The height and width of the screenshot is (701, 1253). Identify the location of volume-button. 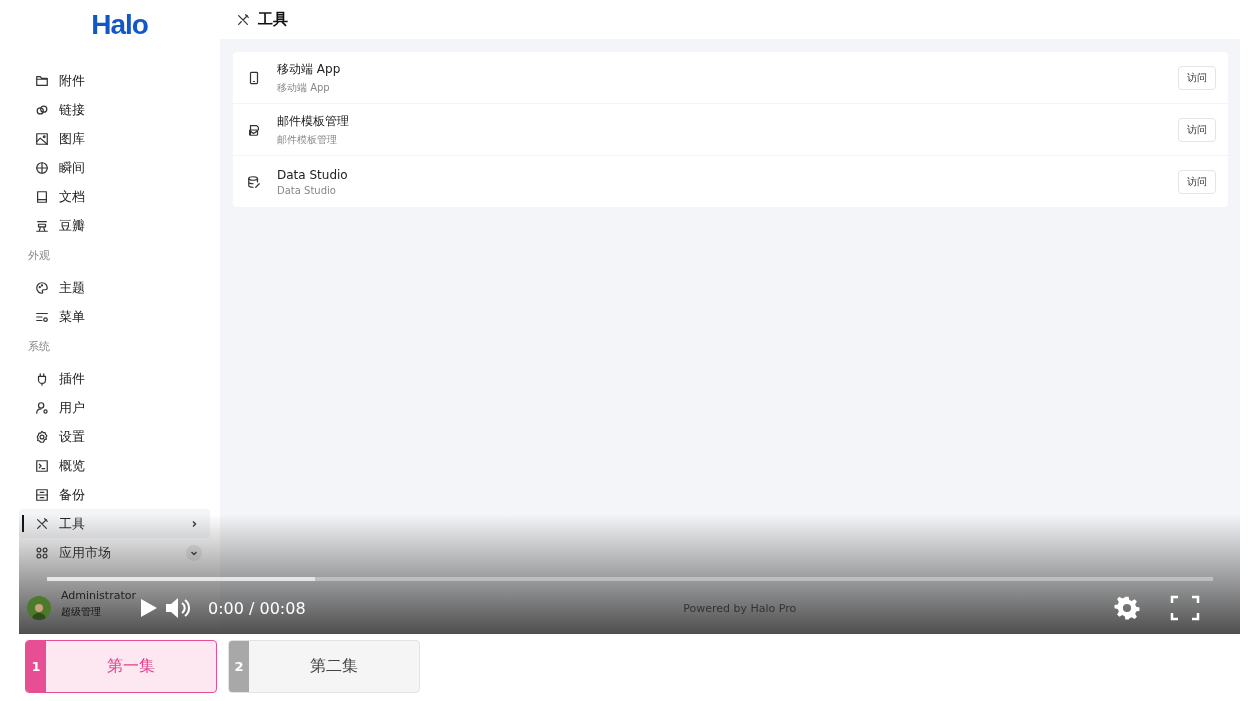
(178, 608).